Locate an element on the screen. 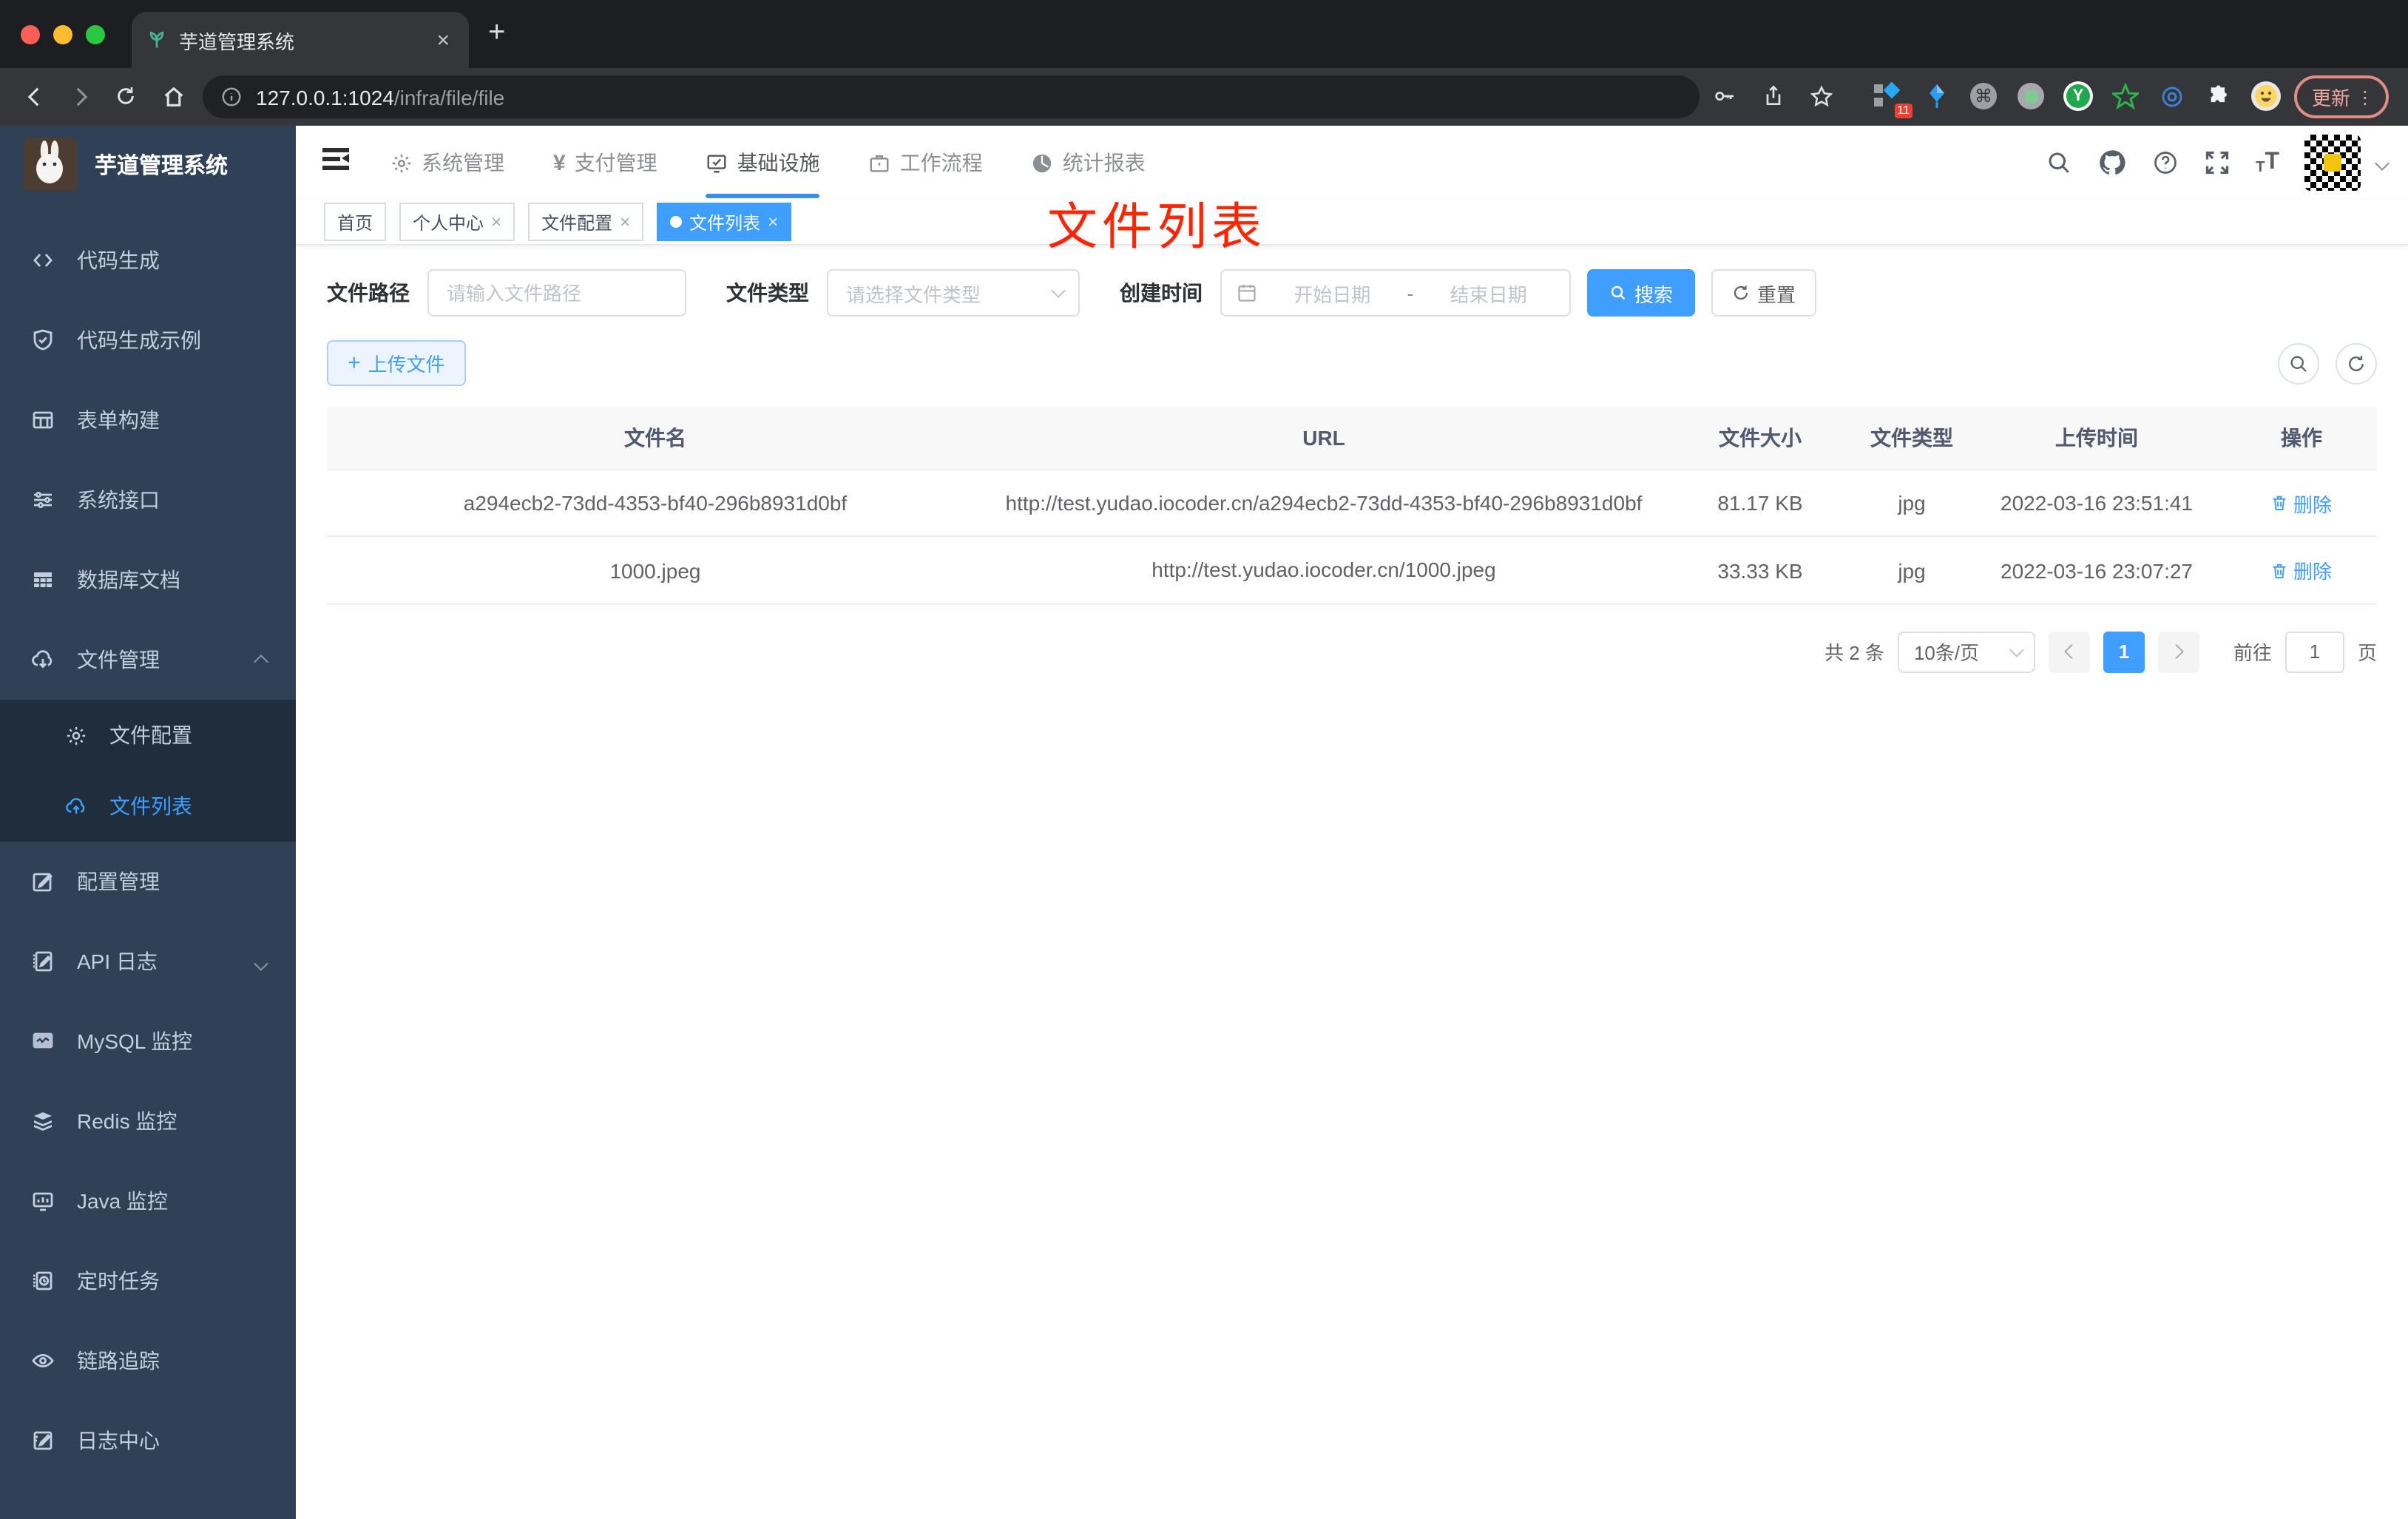 Image resolution: width=2408 pixels, height=1519 pixels. sidebar-item-label: 代码生成 is located at coordinates (118, 260).